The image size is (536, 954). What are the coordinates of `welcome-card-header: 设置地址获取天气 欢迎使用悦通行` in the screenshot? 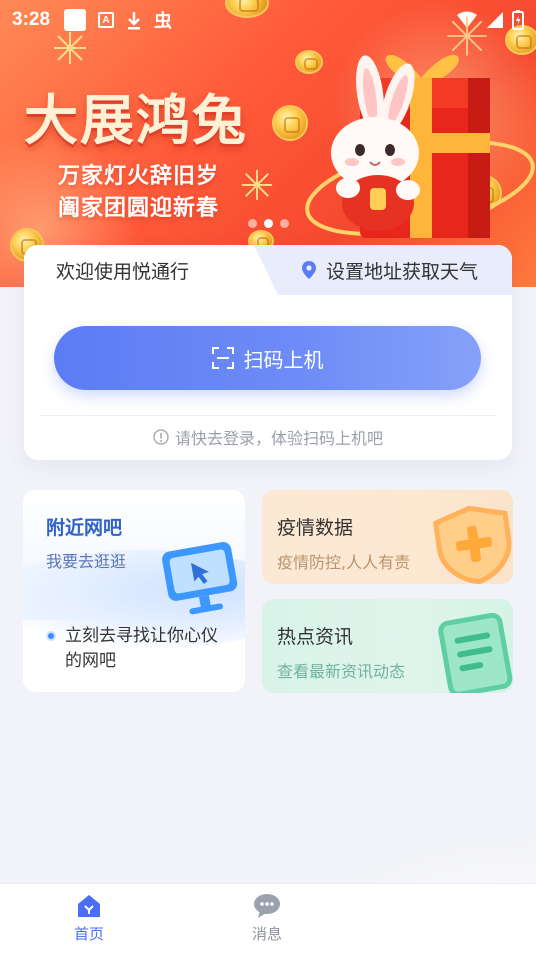 It's located at (268, 270).